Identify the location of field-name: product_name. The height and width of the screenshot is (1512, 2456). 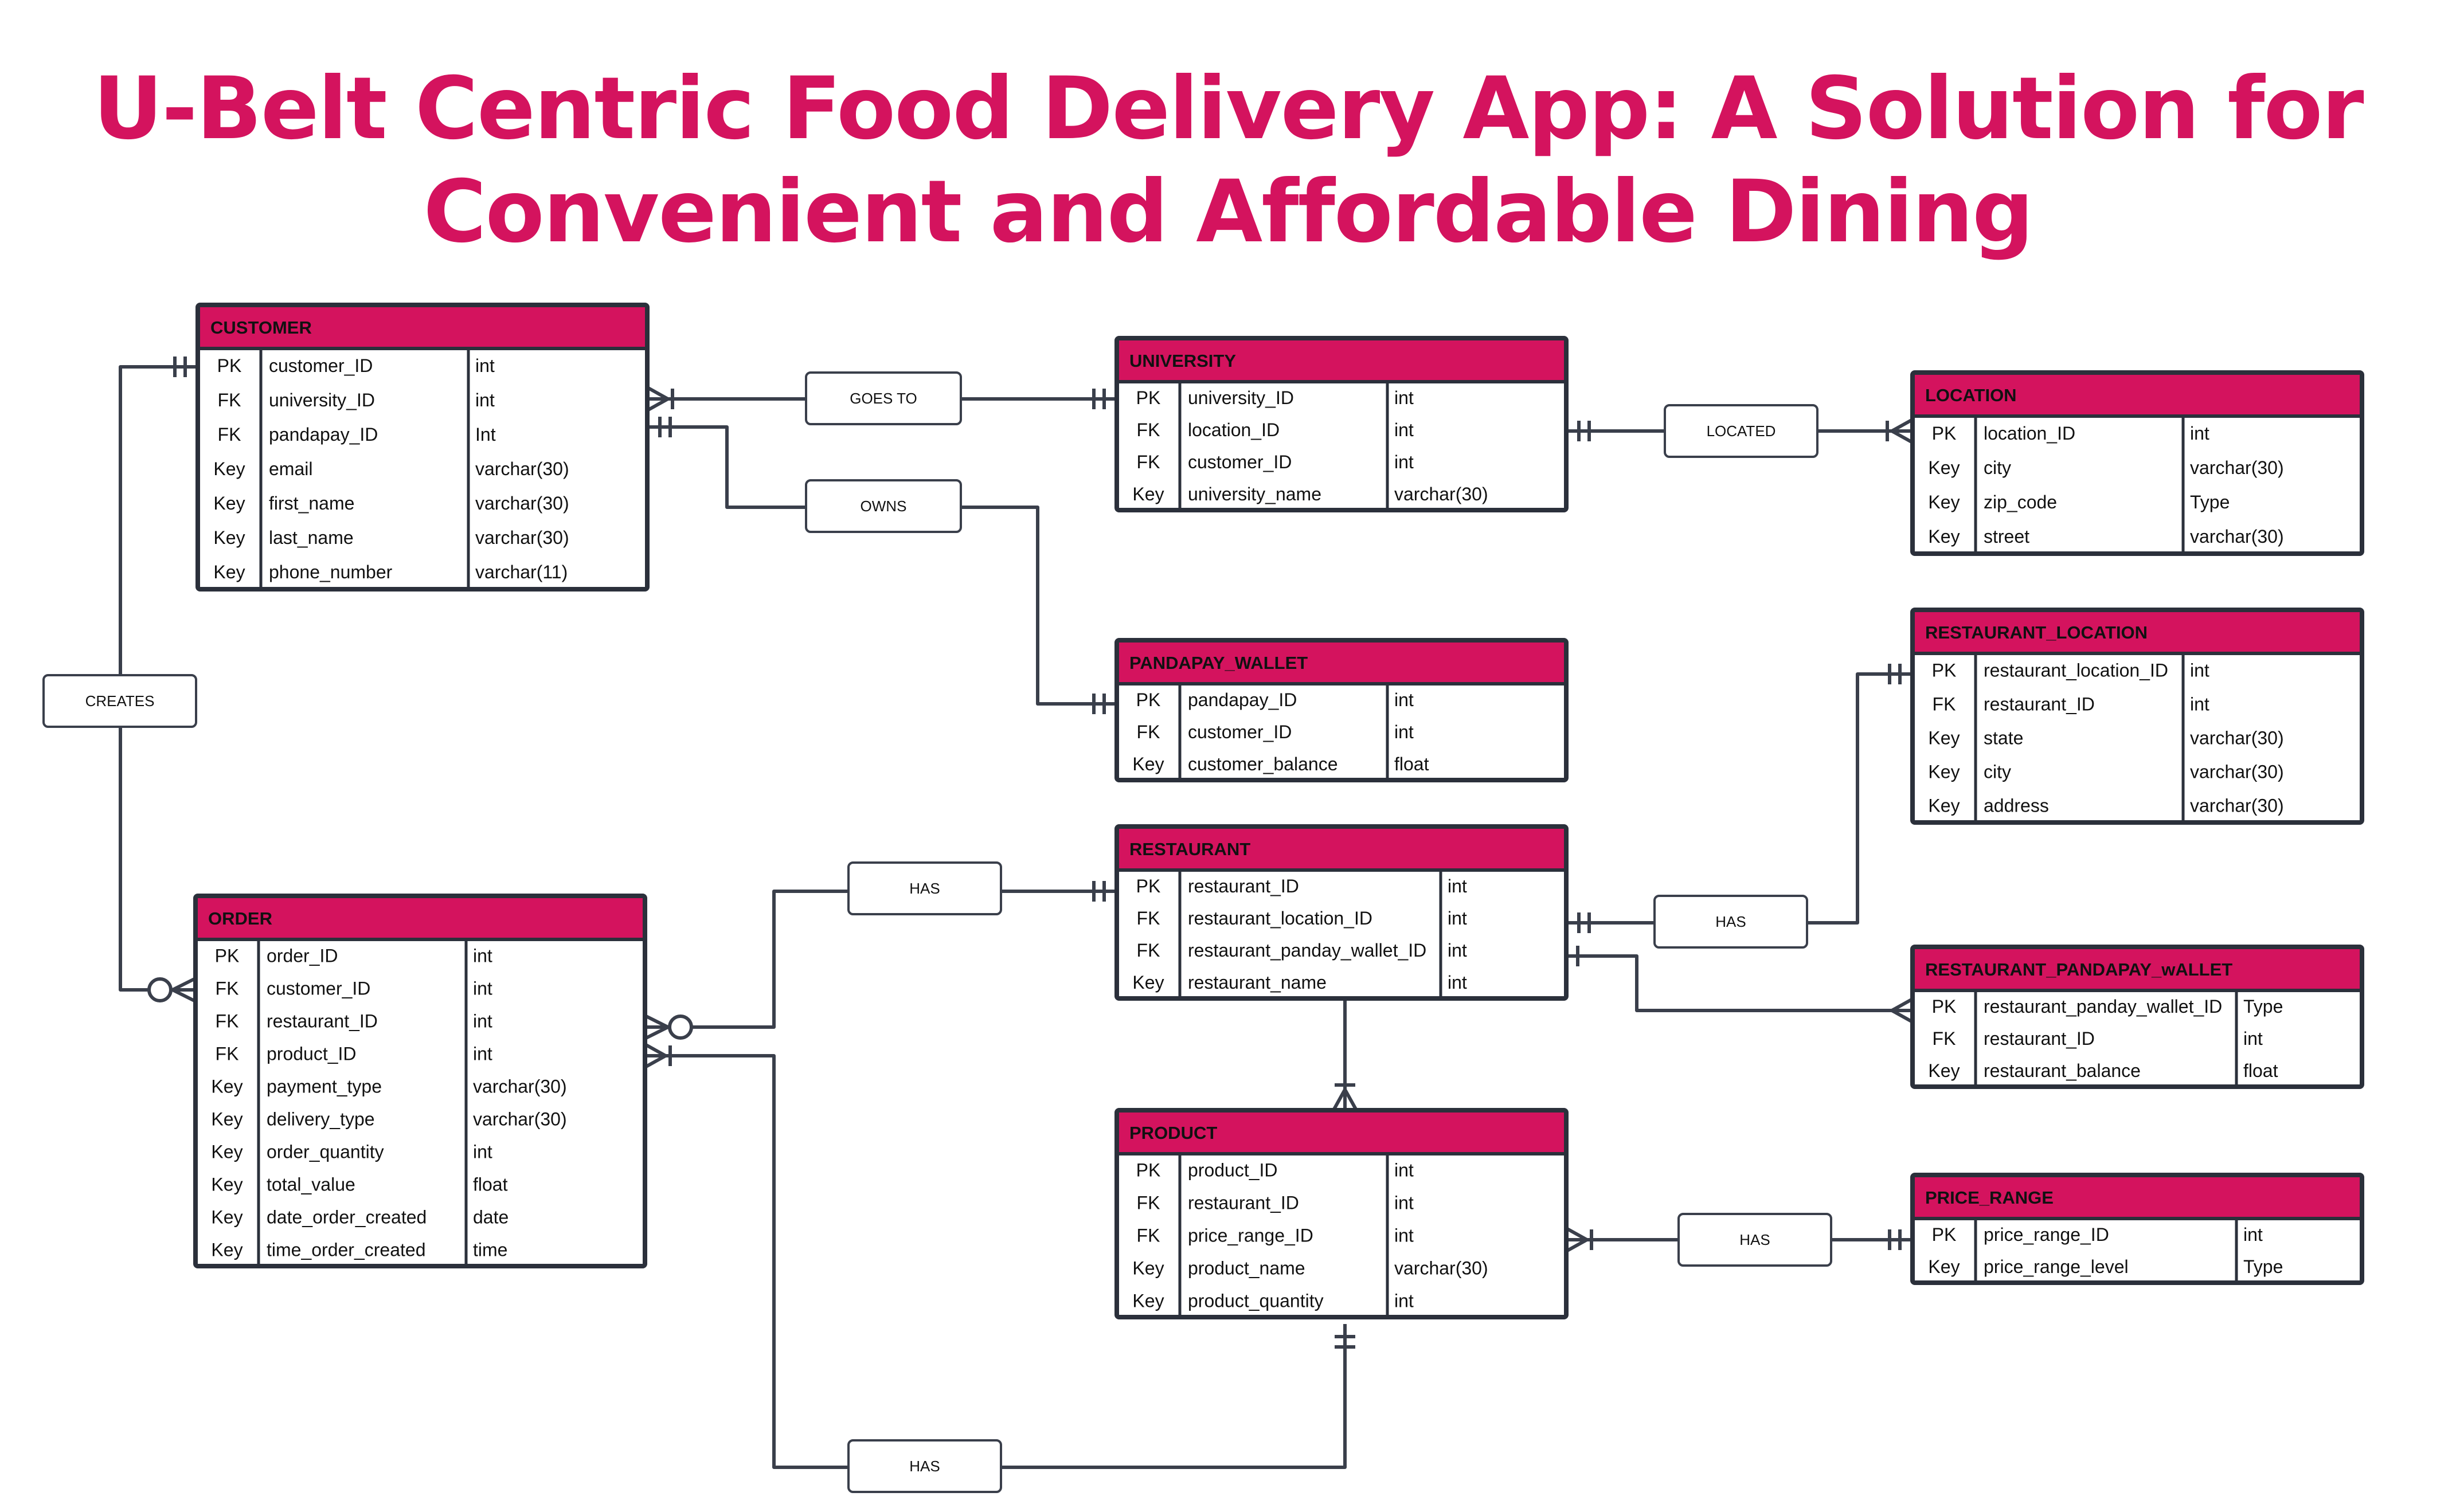
(1246, 1268).